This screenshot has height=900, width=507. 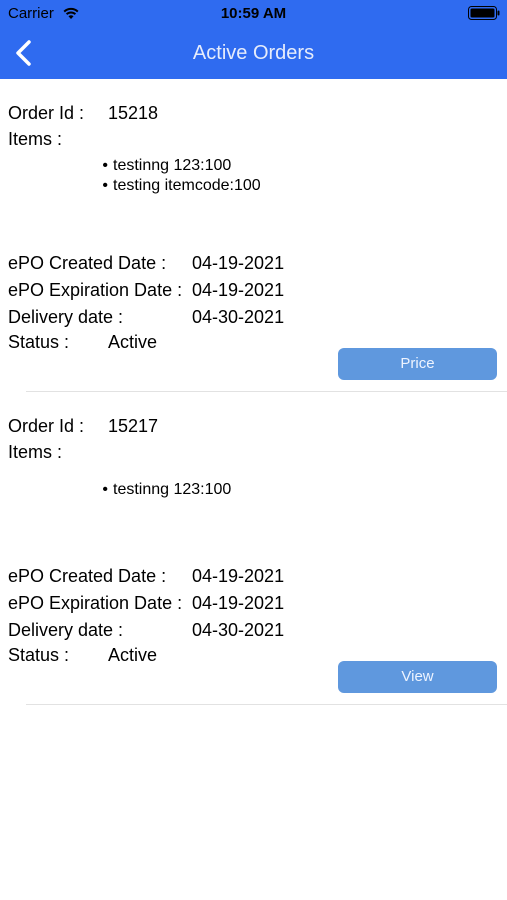 I want to click on items-list: • testinng 123:100 • testing itemcode:100, so click(x=178, y=176).